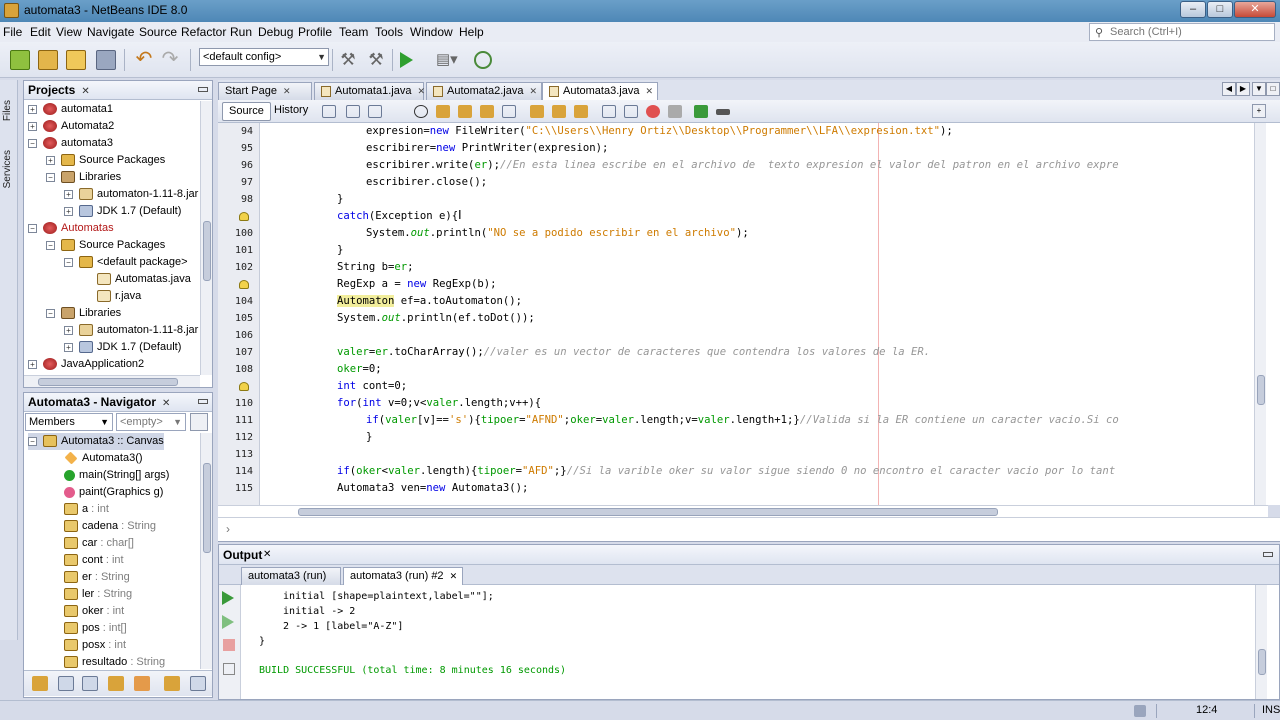 This screenshot has width=1280, height=720. Describe the element at coordinates (94, 611) in the screenshot. I see `navigator-item: oker : int` at that location.